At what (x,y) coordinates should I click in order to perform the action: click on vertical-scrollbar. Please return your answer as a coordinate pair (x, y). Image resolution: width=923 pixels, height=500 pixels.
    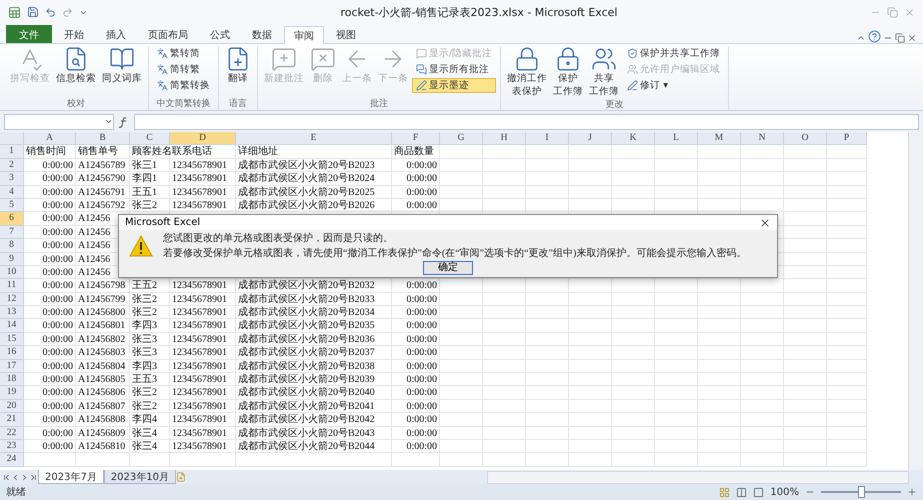
    Looking at the image, I should click on (915, 301).